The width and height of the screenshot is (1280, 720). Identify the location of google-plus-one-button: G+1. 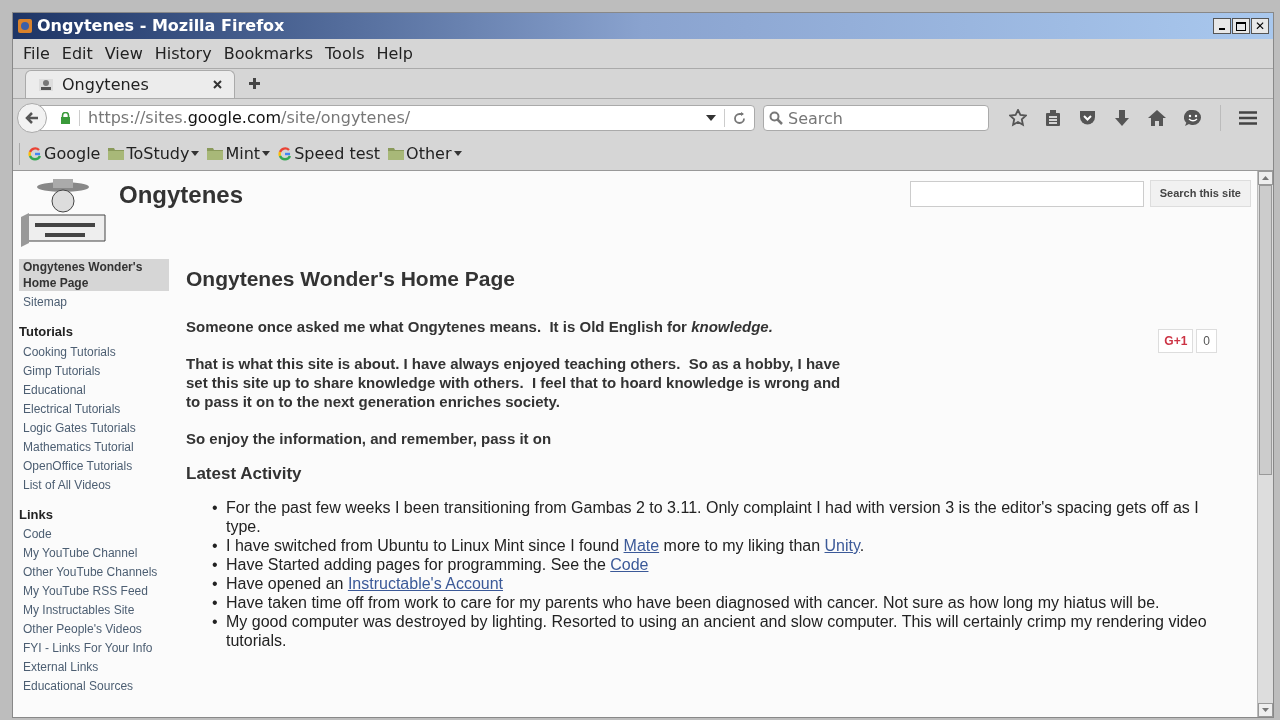
(1176, 341).